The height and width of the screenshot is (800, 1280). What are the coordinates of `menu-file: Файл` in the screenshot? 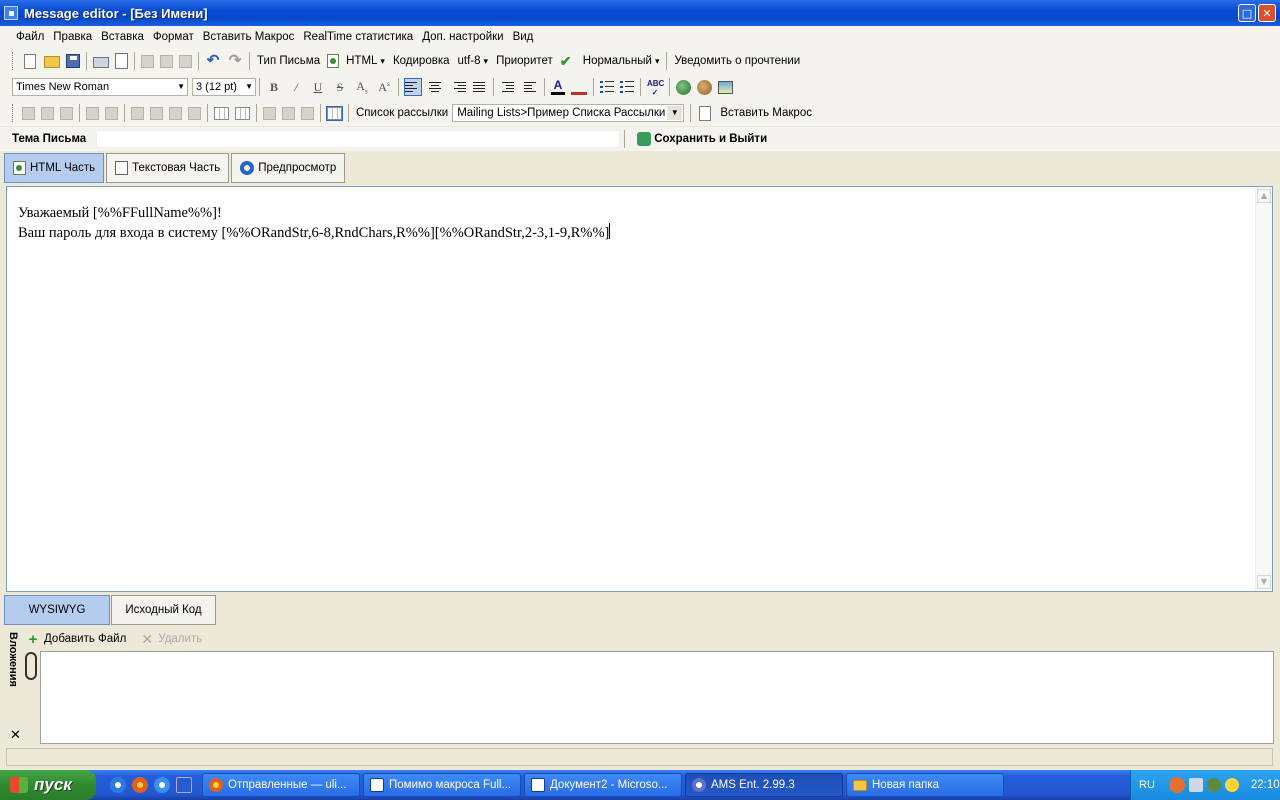 It's located at (30, 37).